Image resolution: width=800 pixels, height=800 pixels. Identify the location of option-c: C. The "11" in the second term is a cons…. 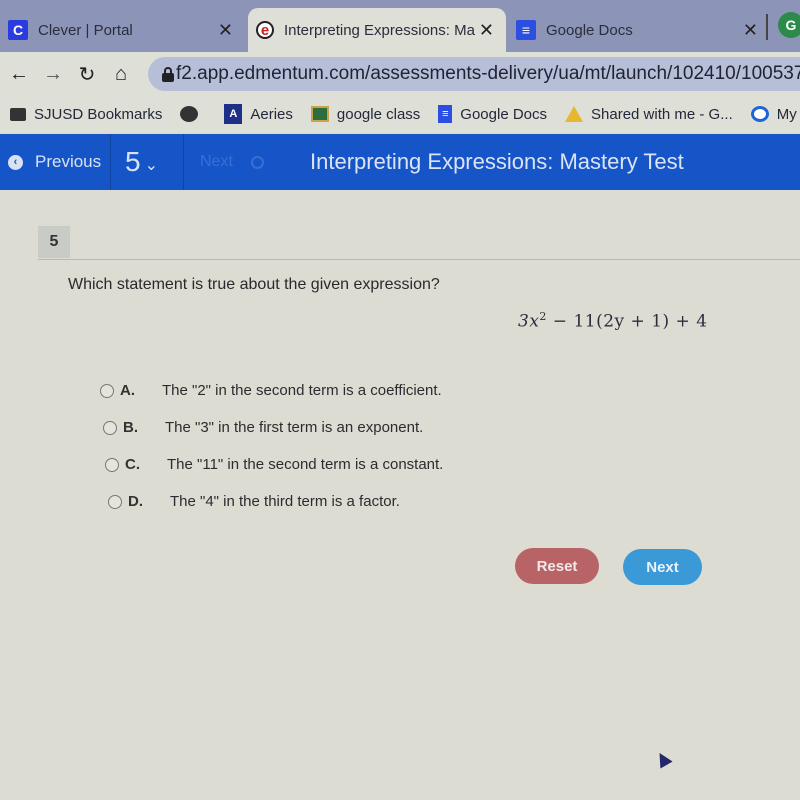
(274, 464).